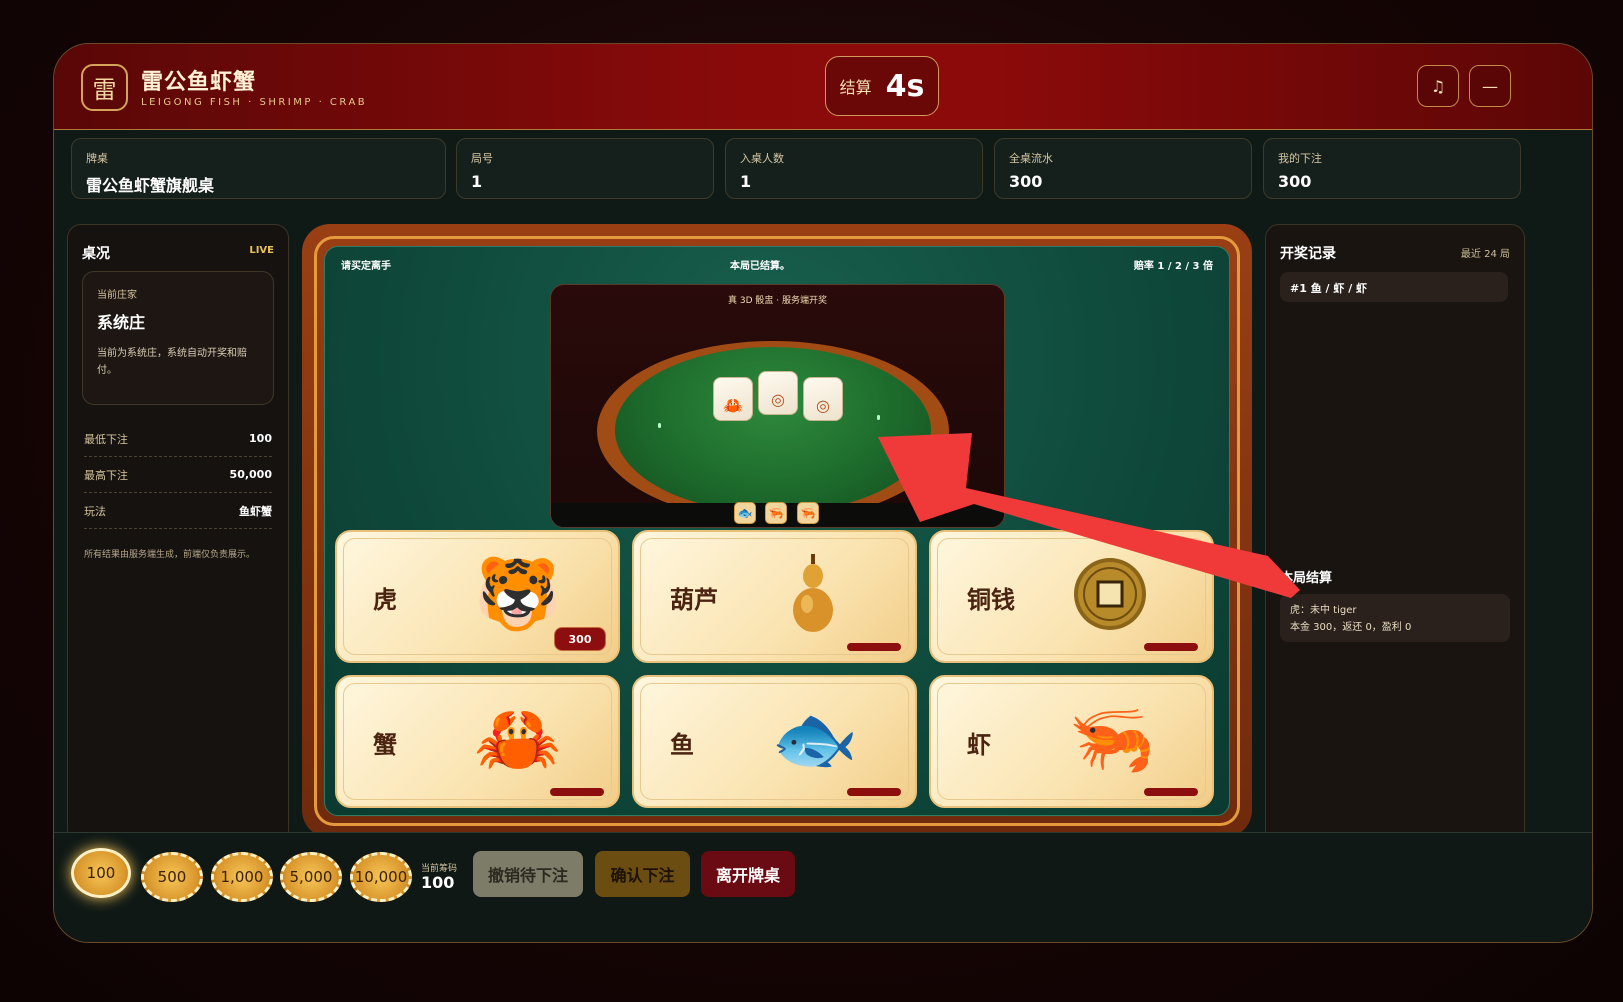  What do you see at coordinates (682, 745) in the screenshot?
I see `card-name: 鱼` at bounding box center [682, 745].